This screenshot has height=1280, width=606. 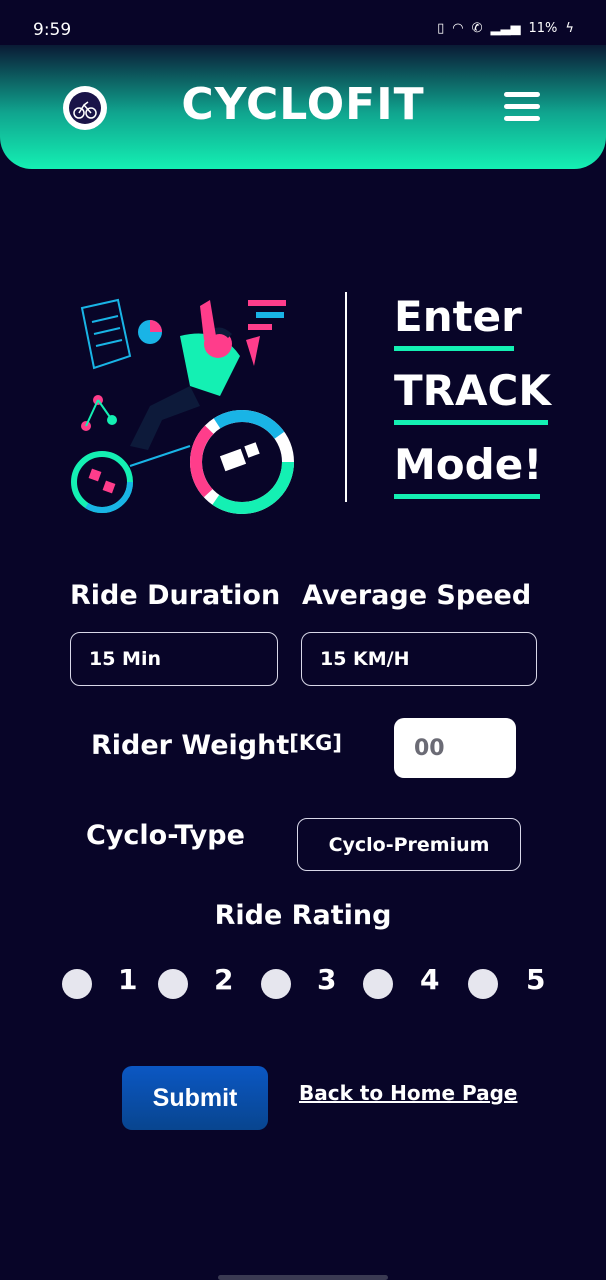 What do you see at coordinates (468, 469) in the screenshot?
I see `hero-line-mode: Mode!` at bounding box center [468, 469].